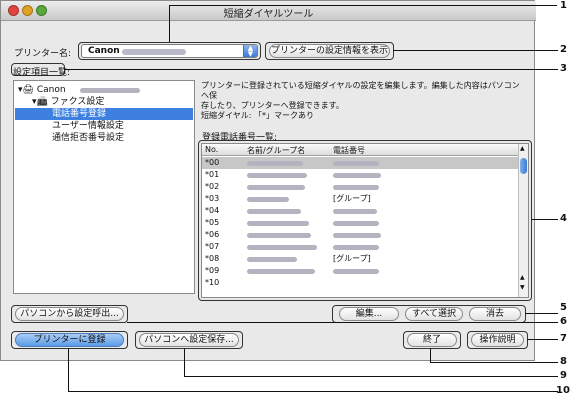 This screenshot has height=401, width=579. I want to click on printer-select-value: Canon, so click(104, 51).